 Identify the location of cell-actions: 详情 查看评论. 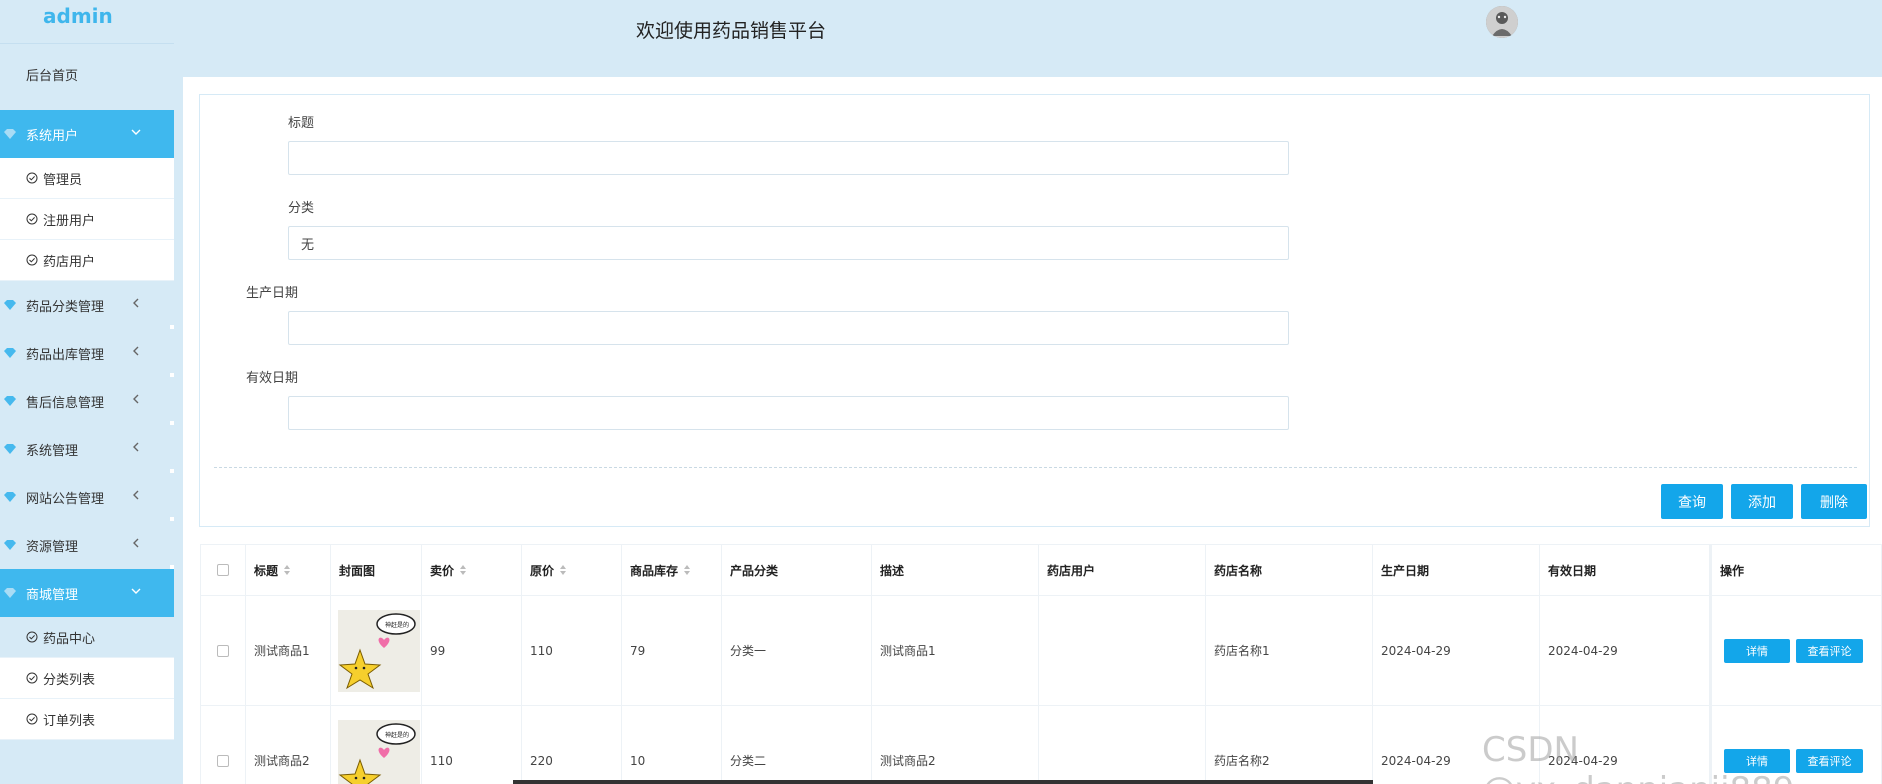
(1796, 745).